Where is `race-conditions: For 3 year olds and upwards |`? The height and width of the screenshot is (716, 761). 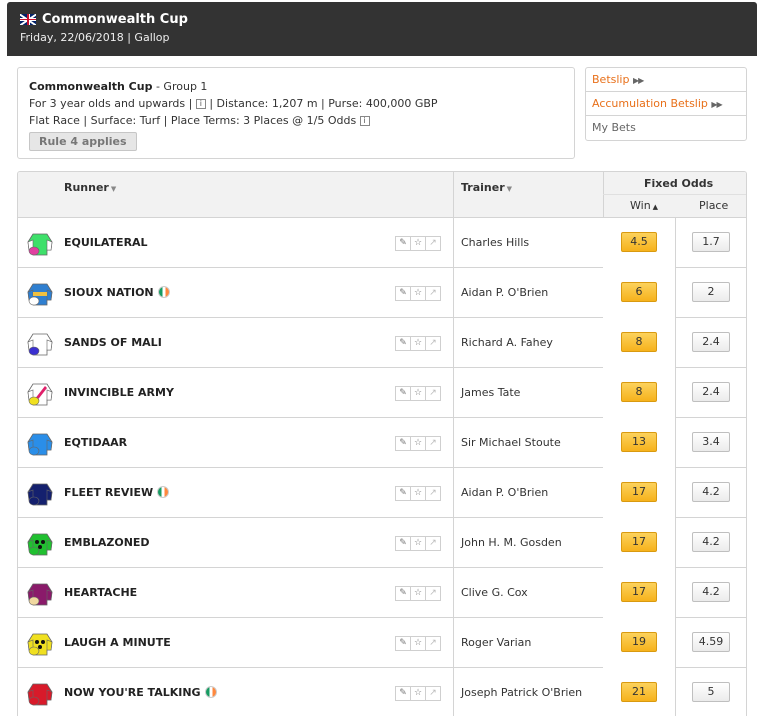 race-conditions: For 3 year olds and upwards | is located at coordinates (112, 103).